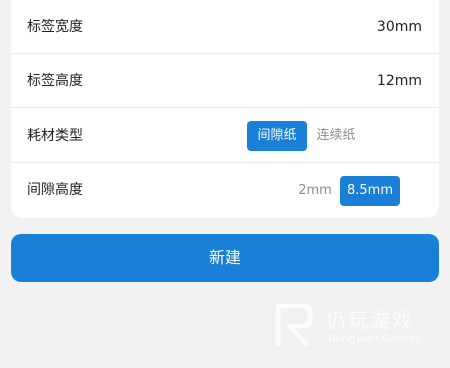  What do you see at coordinates (225, 190) in the screenshot?
I see `gap-height-row: 间隙高度 2mm 8.5mm` at bounding box center [225, 190].